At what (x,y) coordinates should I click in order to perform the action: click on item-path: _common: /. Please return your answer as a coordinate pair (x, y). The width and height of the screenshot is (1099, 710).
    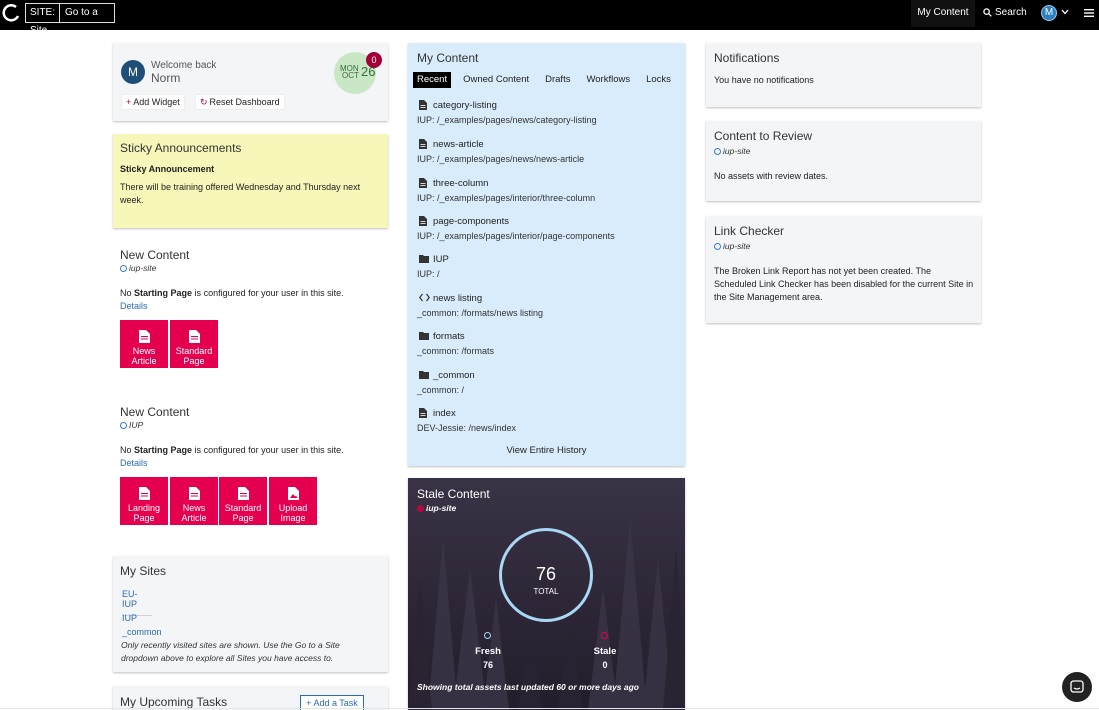
    Looking at the image, I should click on (441, 390).